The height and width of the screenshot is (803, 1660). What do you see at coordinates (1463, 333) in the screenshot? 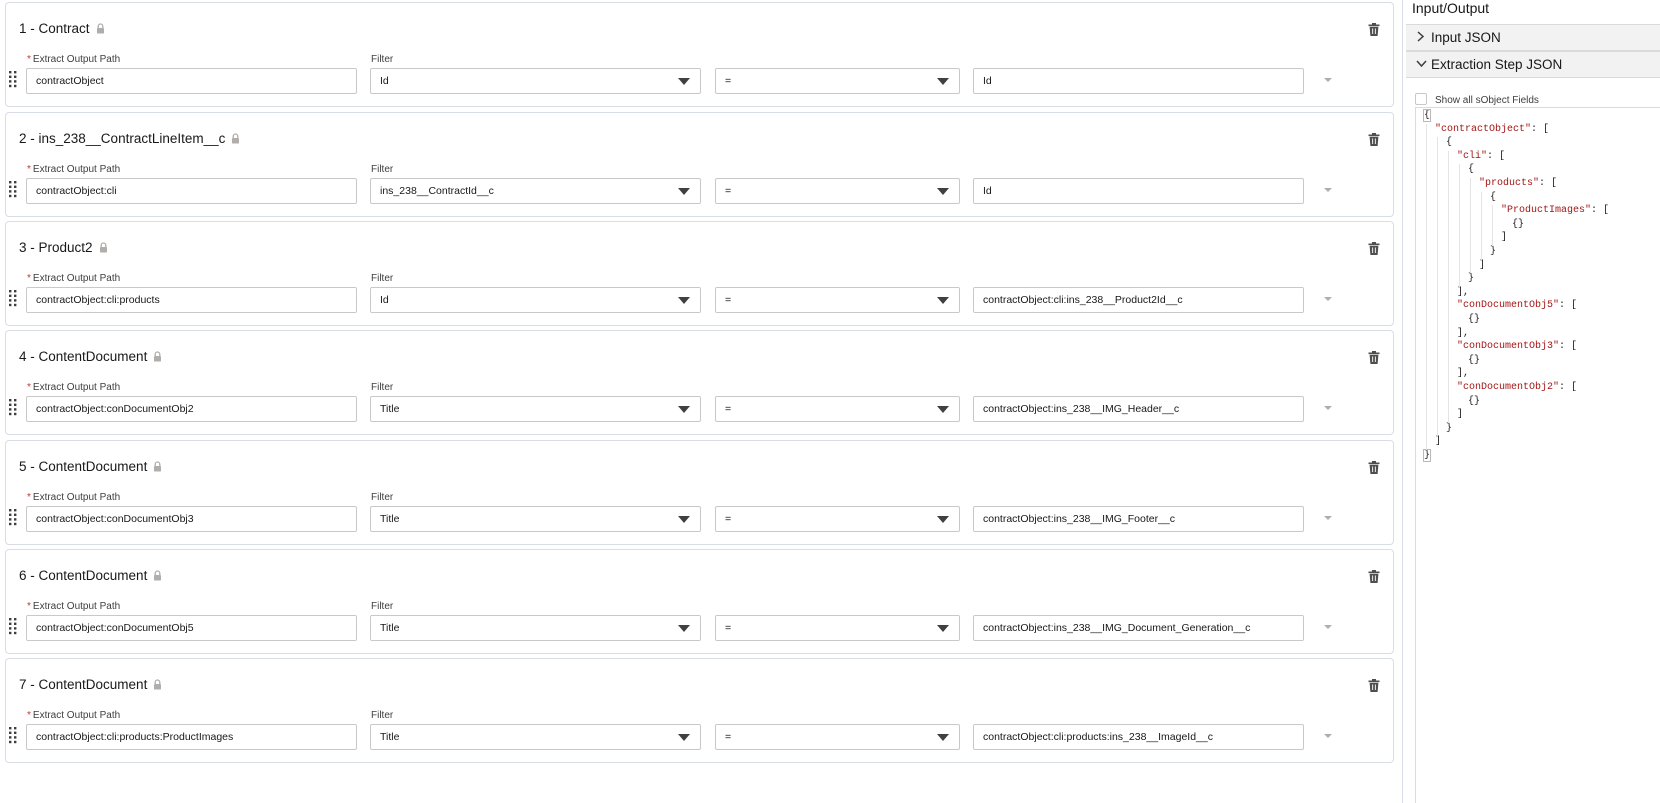
I see `json-line: ],` at bounding box center [1463, 333].